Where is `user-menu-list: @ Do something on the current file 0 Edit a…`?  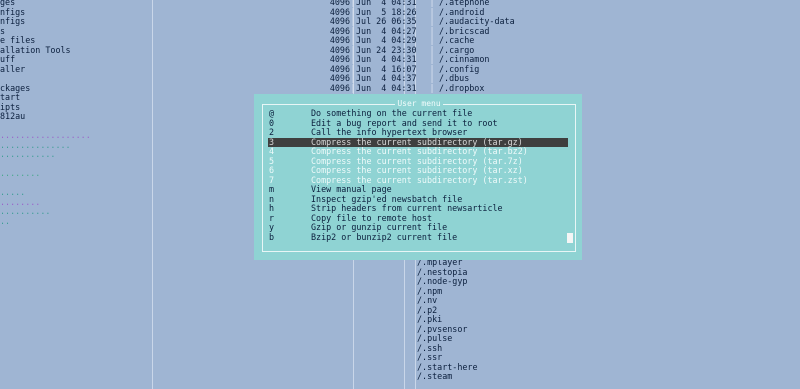 user-menu-list: @ Do something on the current file 0 Edit a… is located at coordinates (418, 175).